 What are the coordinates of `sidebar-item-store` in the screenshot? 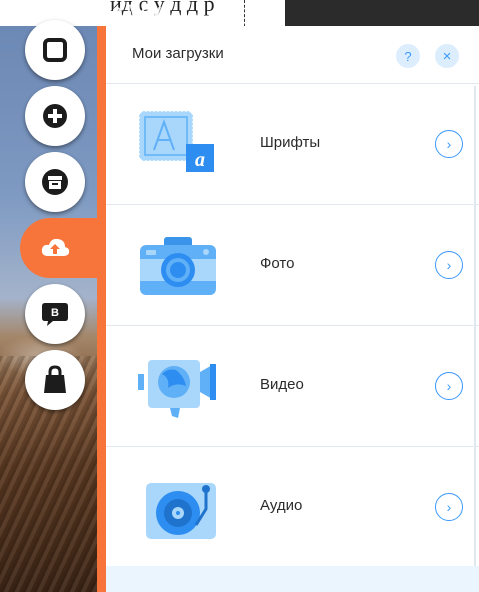 It's located at (55, 380).